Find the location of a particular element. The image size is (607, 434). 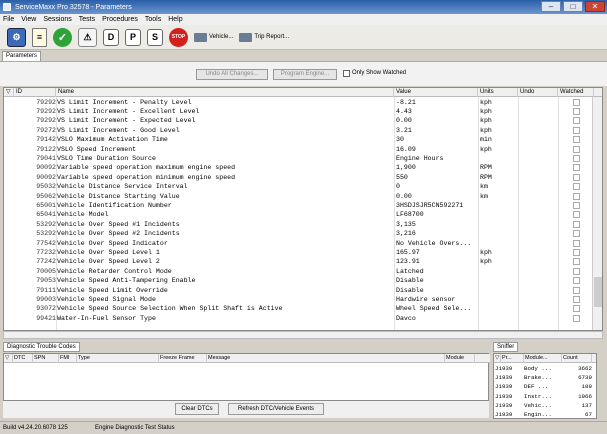

column-module: Module is located at coordinates (460, 358).